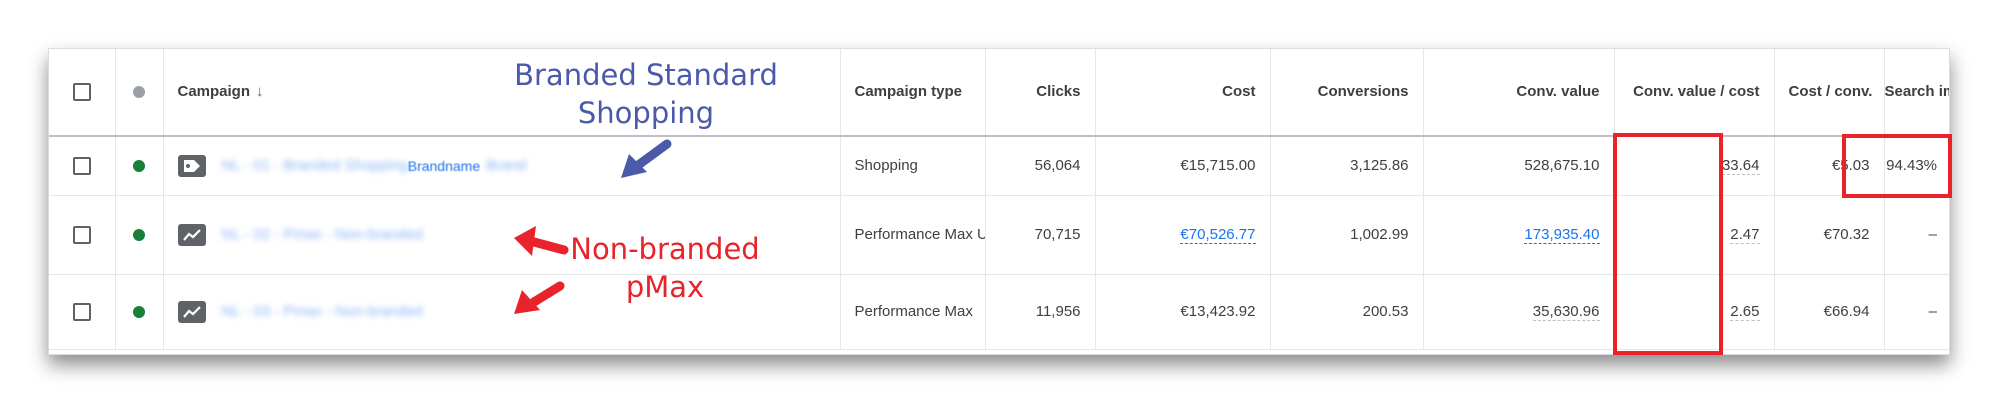  Describe the element at coordinates (1829, 312) in the screenshot. I see `cost-conv-cell: €66.94` at that location.